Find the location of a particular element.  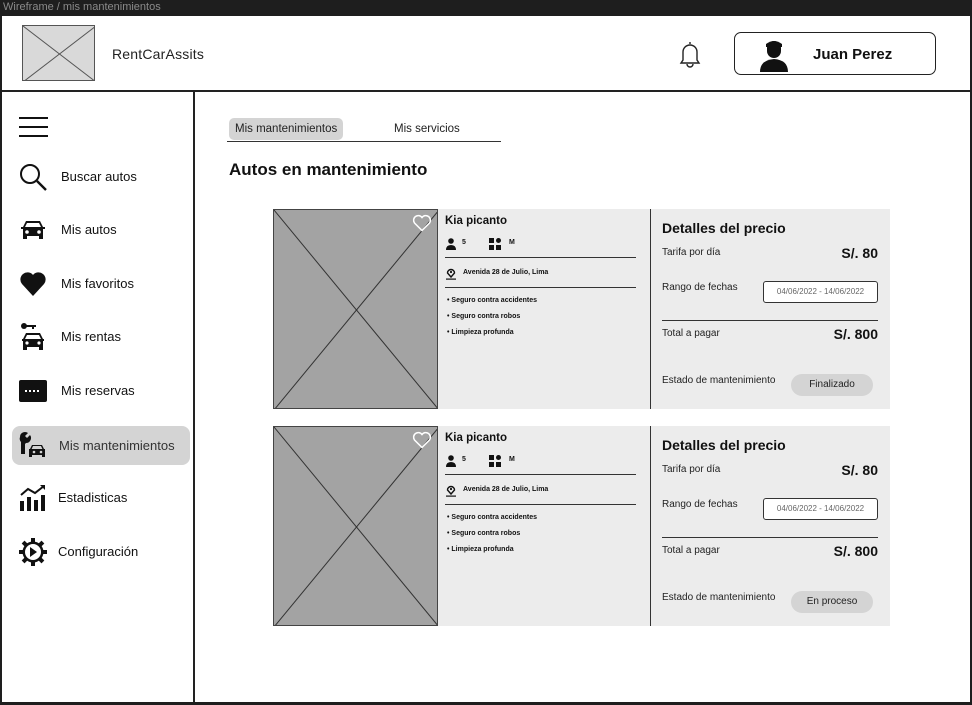

car-icon is located at coordinates (33, 230).